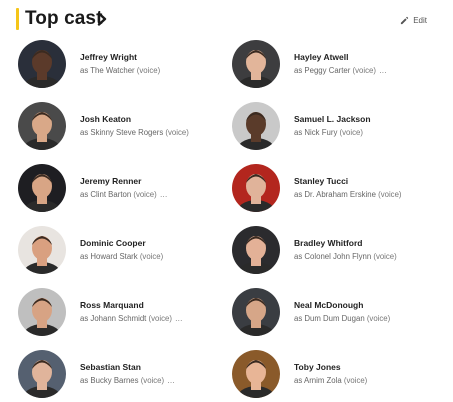  What do you see at coordinates (126, 132) in the screenshot?
I see `character-name: Skinny Steve Rogers` at bounding box center [126, 132].